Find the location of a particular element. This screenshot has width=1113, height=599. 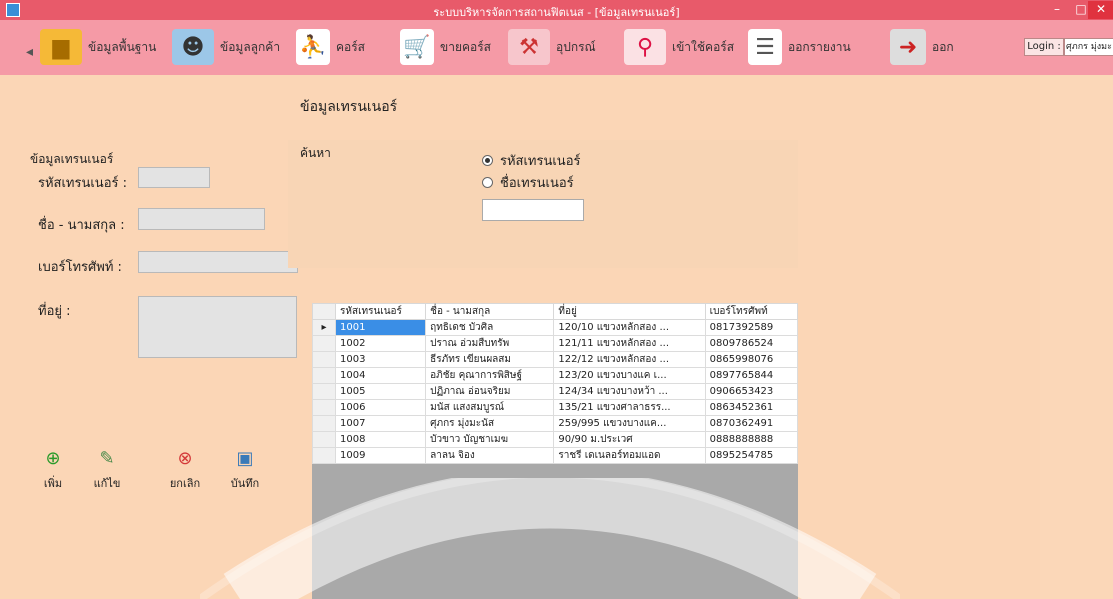

trainer-address-field is located at coordinates (217, 327).